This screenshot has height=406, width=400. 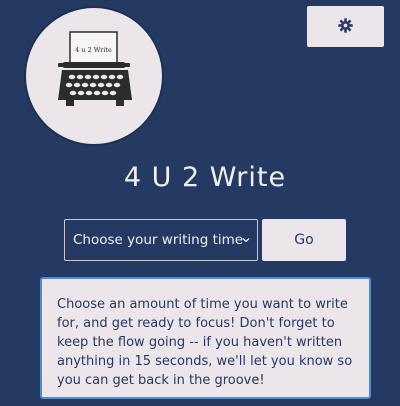 I want to click on typewriter-icon: 4 u 2 Write, so click(x=95, y=68).